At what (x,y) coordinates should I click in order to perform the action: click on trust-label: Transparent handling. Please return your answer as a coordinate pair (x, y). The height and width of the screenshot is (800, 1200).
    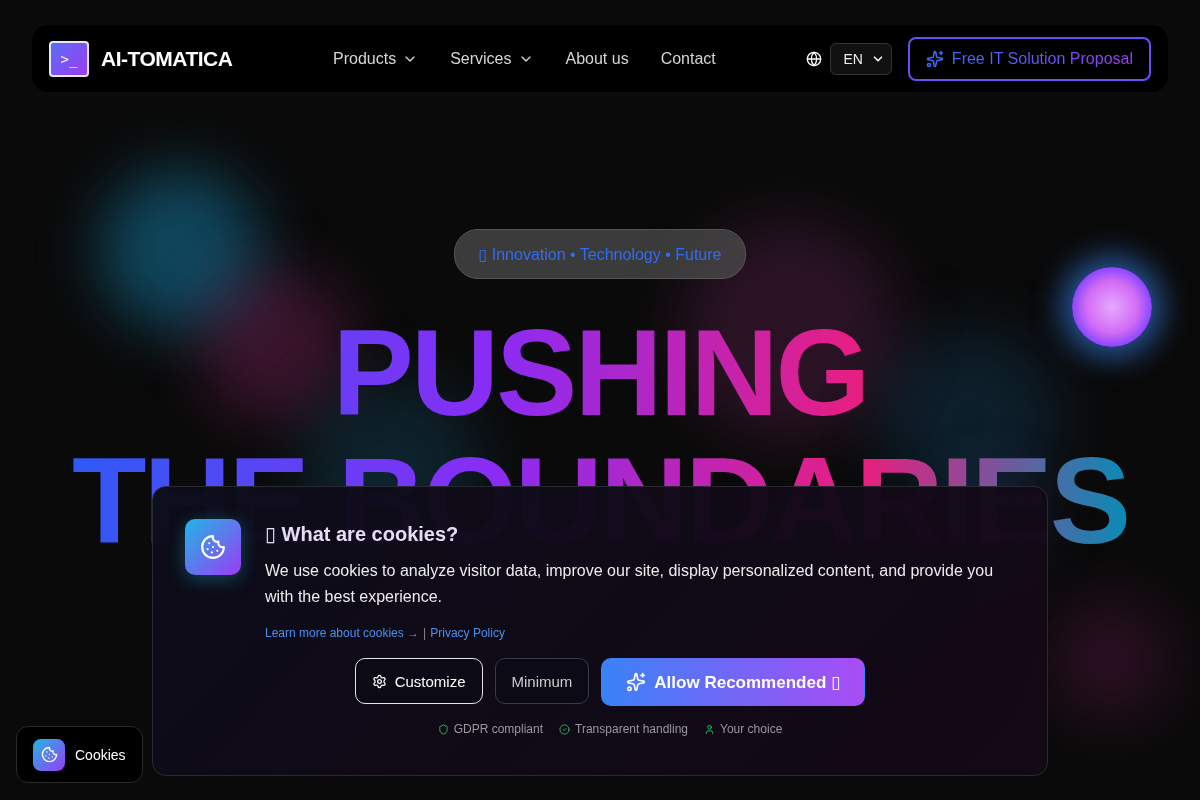
    Looking at the image, I should click on (632, 729).